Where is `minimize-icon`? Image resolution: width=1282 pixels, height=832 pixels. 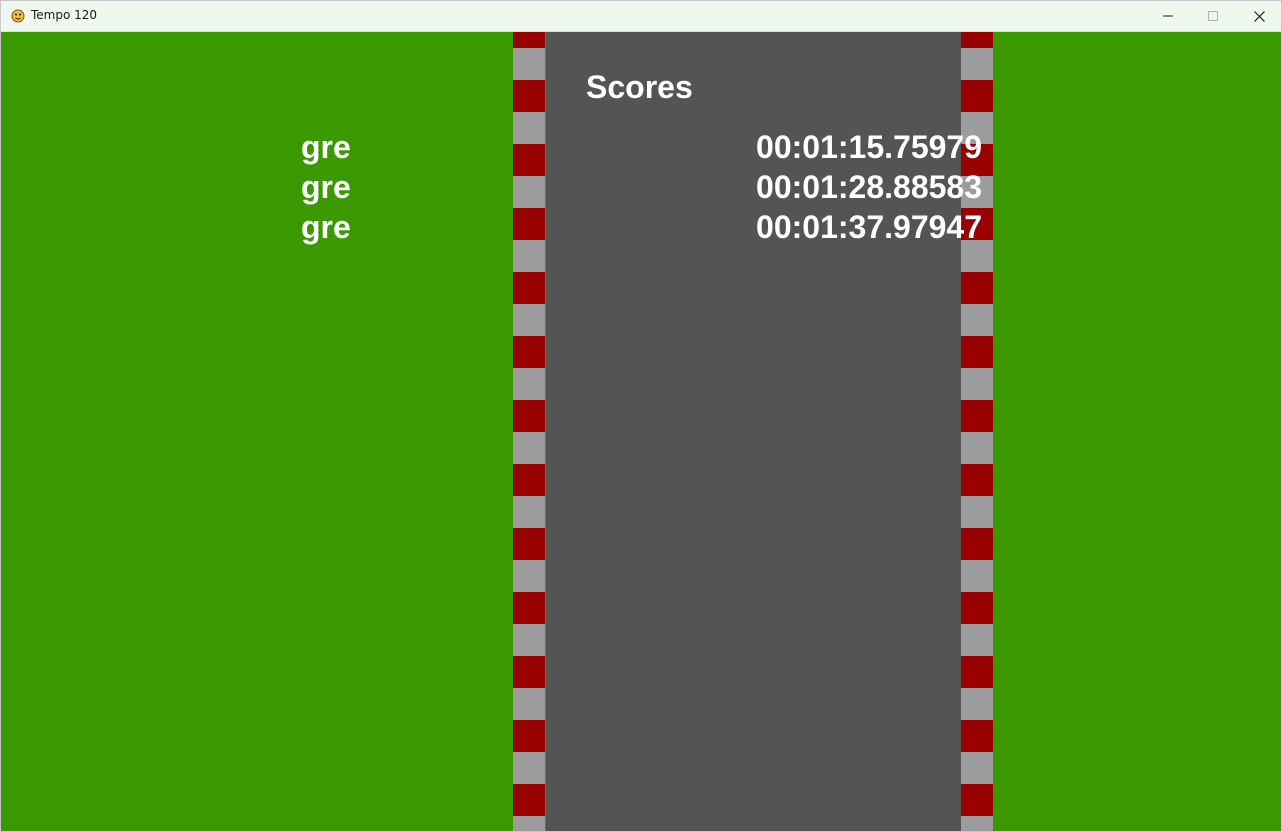
minimize-icon is located at coordinates (1168, 16).